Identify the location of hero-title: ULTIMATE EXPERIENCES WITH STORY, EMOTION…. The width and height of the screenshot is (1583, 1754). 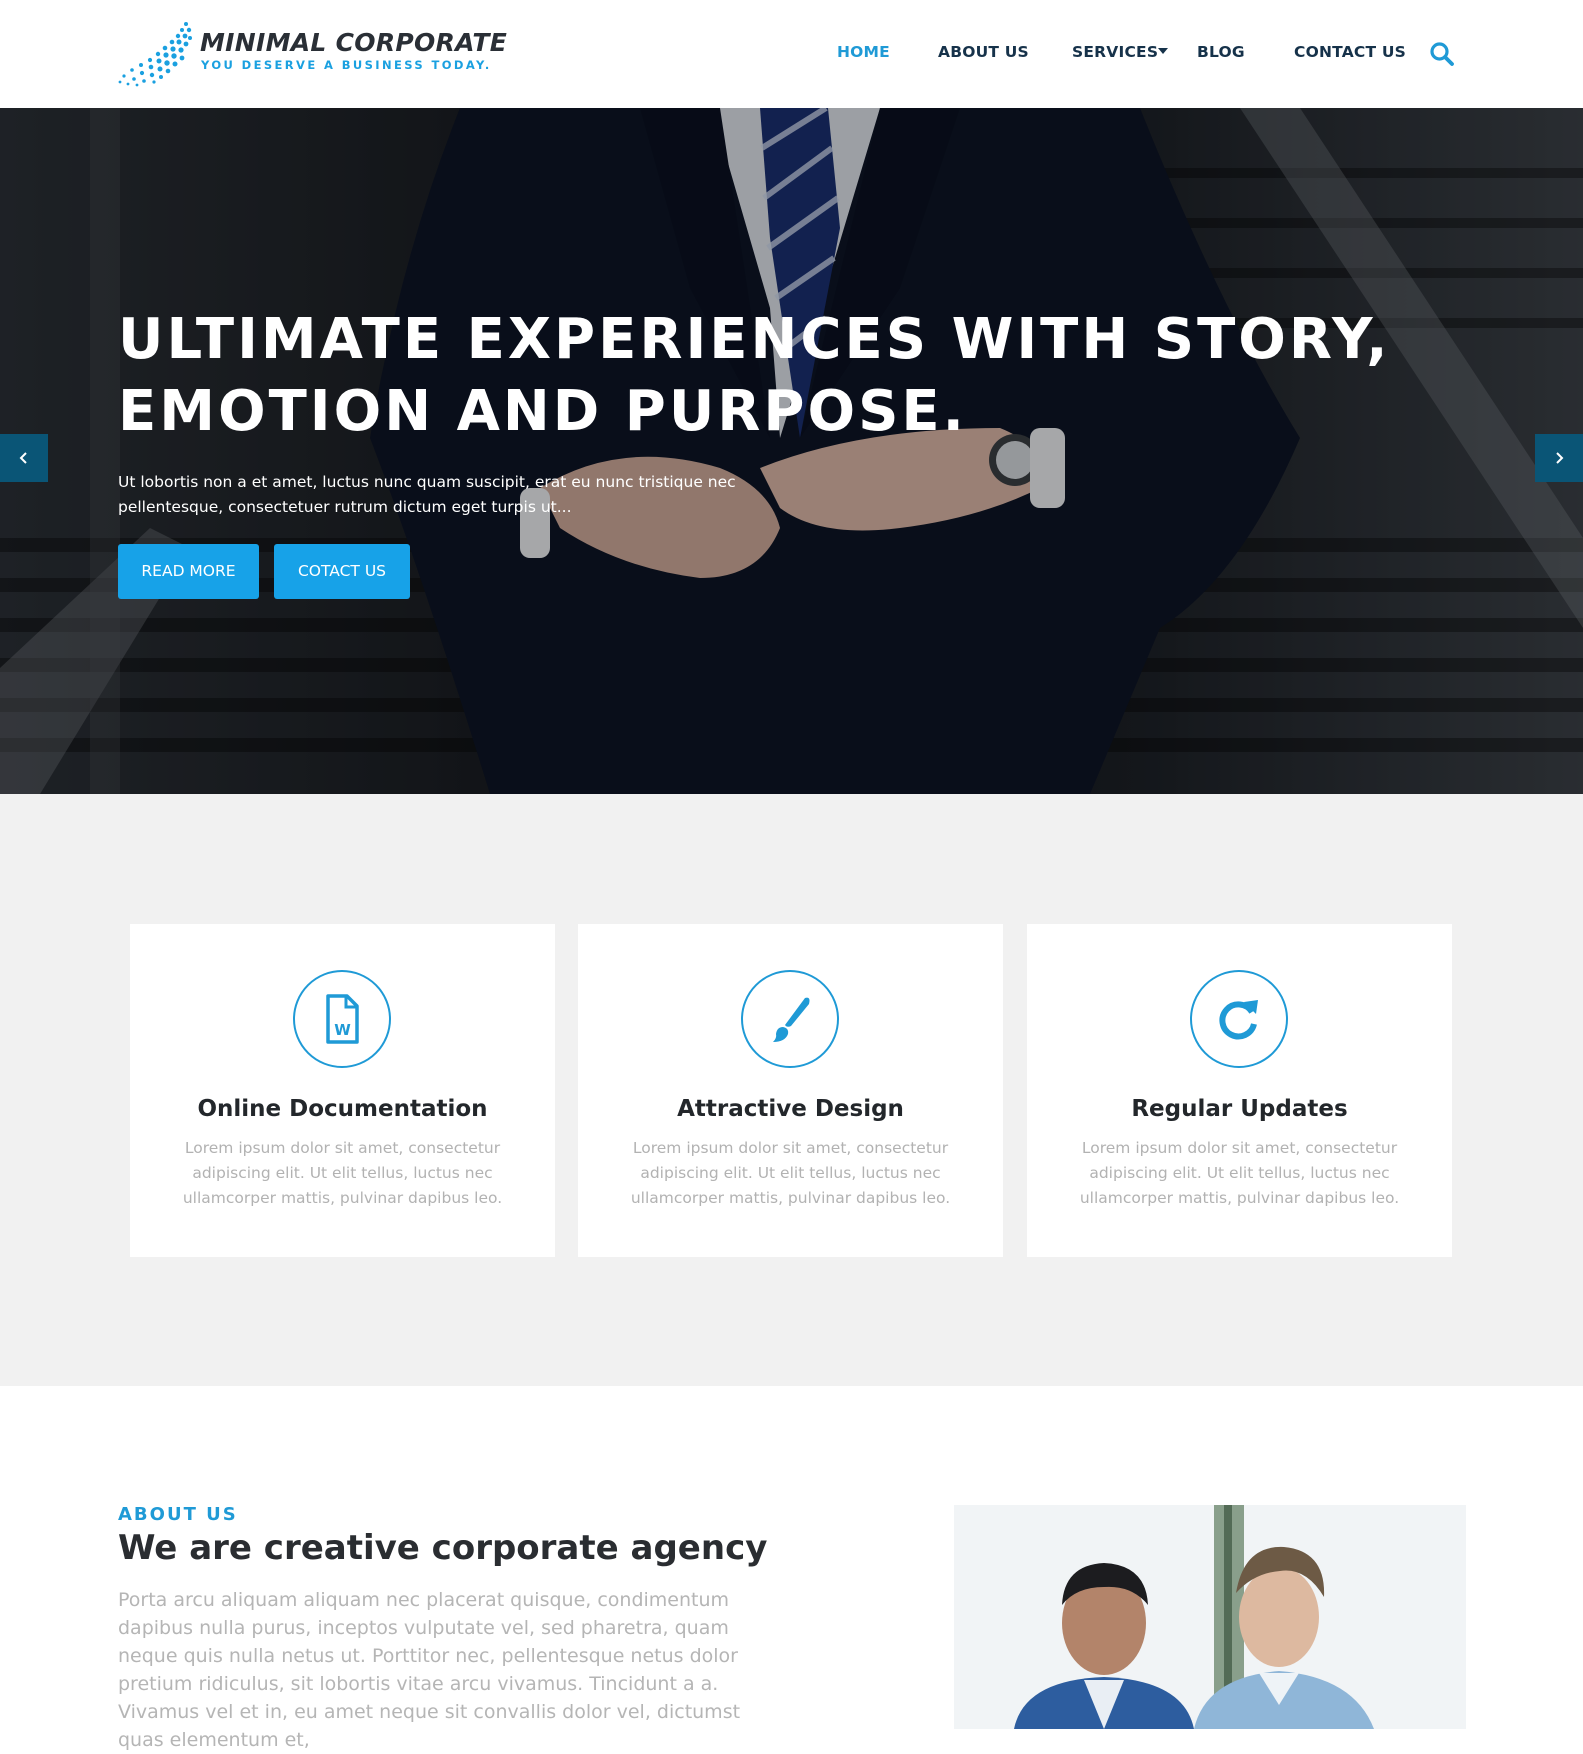
(768, 376).